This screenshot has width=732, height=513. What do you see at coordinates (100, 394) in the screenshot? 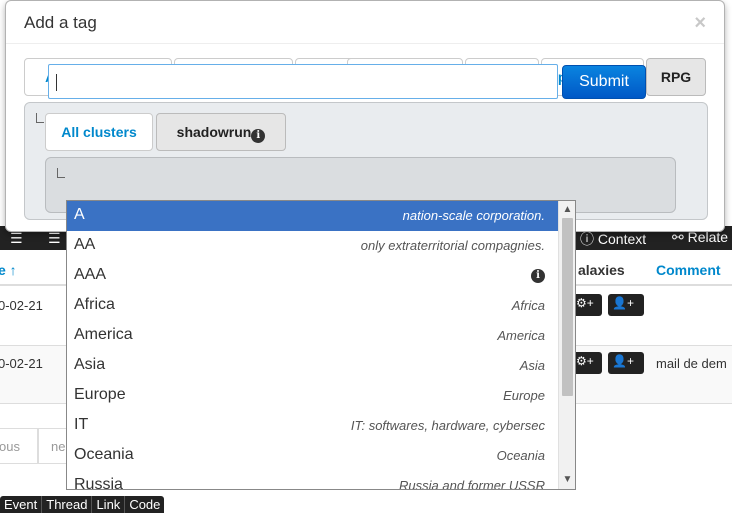
I see `option-label: Europe` at bounding box center [100, 394].